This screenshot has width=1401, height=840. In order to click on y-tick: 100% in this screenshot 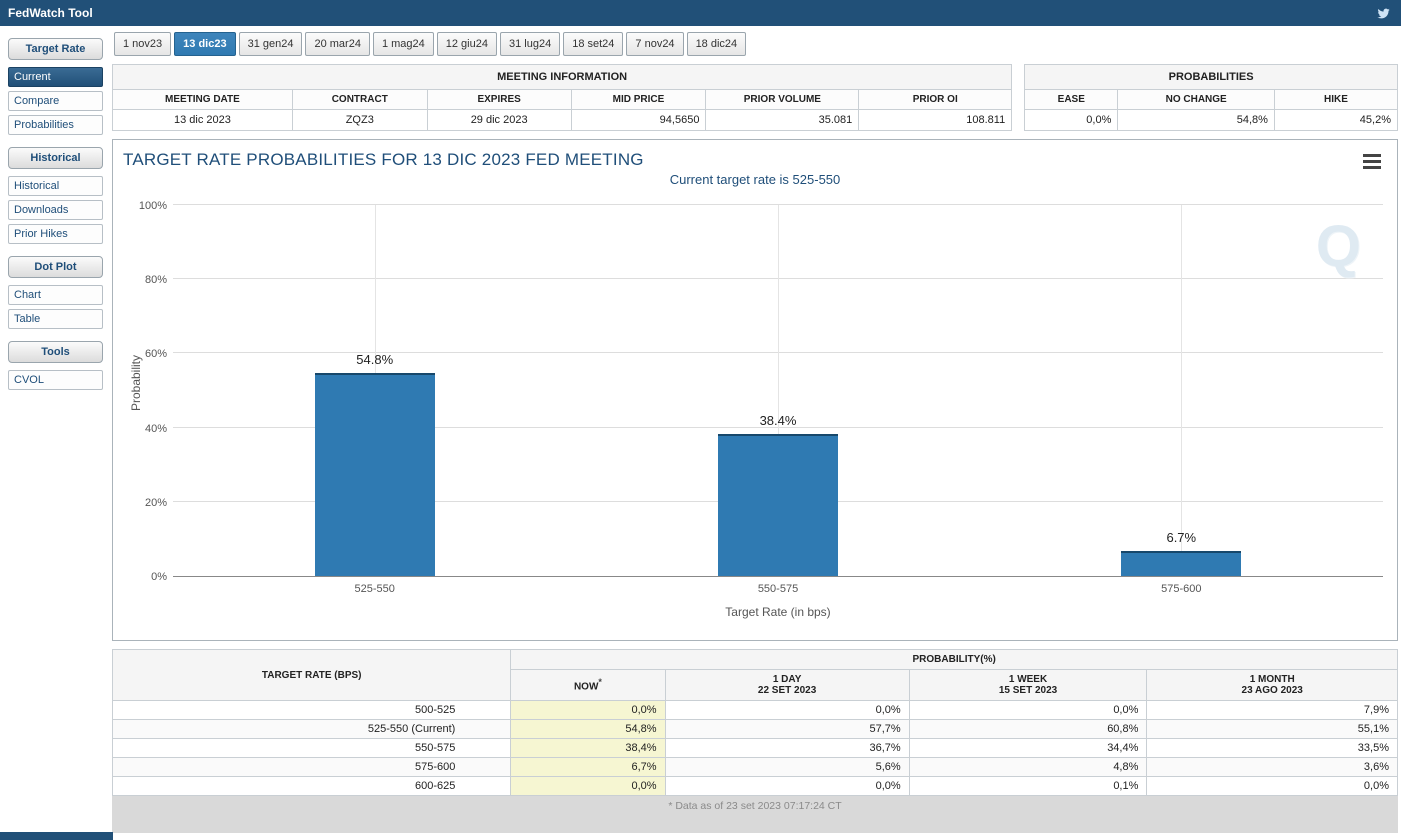, I will do `click(152, 206)`.